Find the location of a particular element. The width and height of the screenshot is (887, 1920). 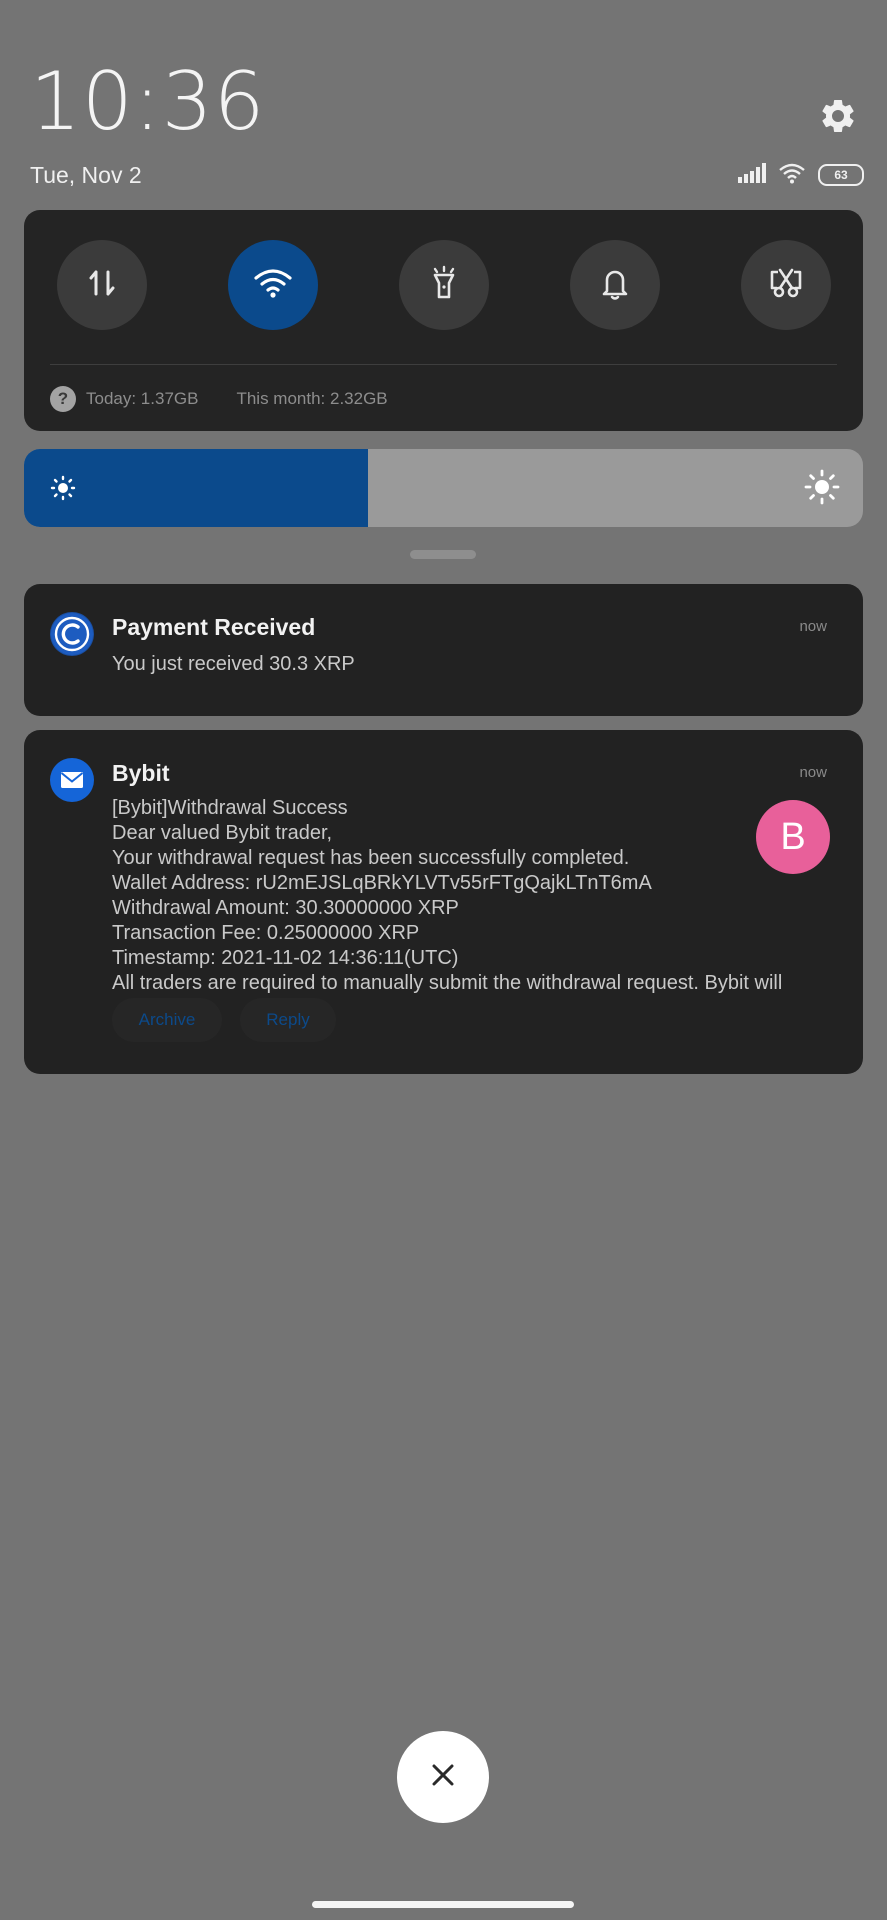

brightness-high-icon is located at coordinates (822, 489).